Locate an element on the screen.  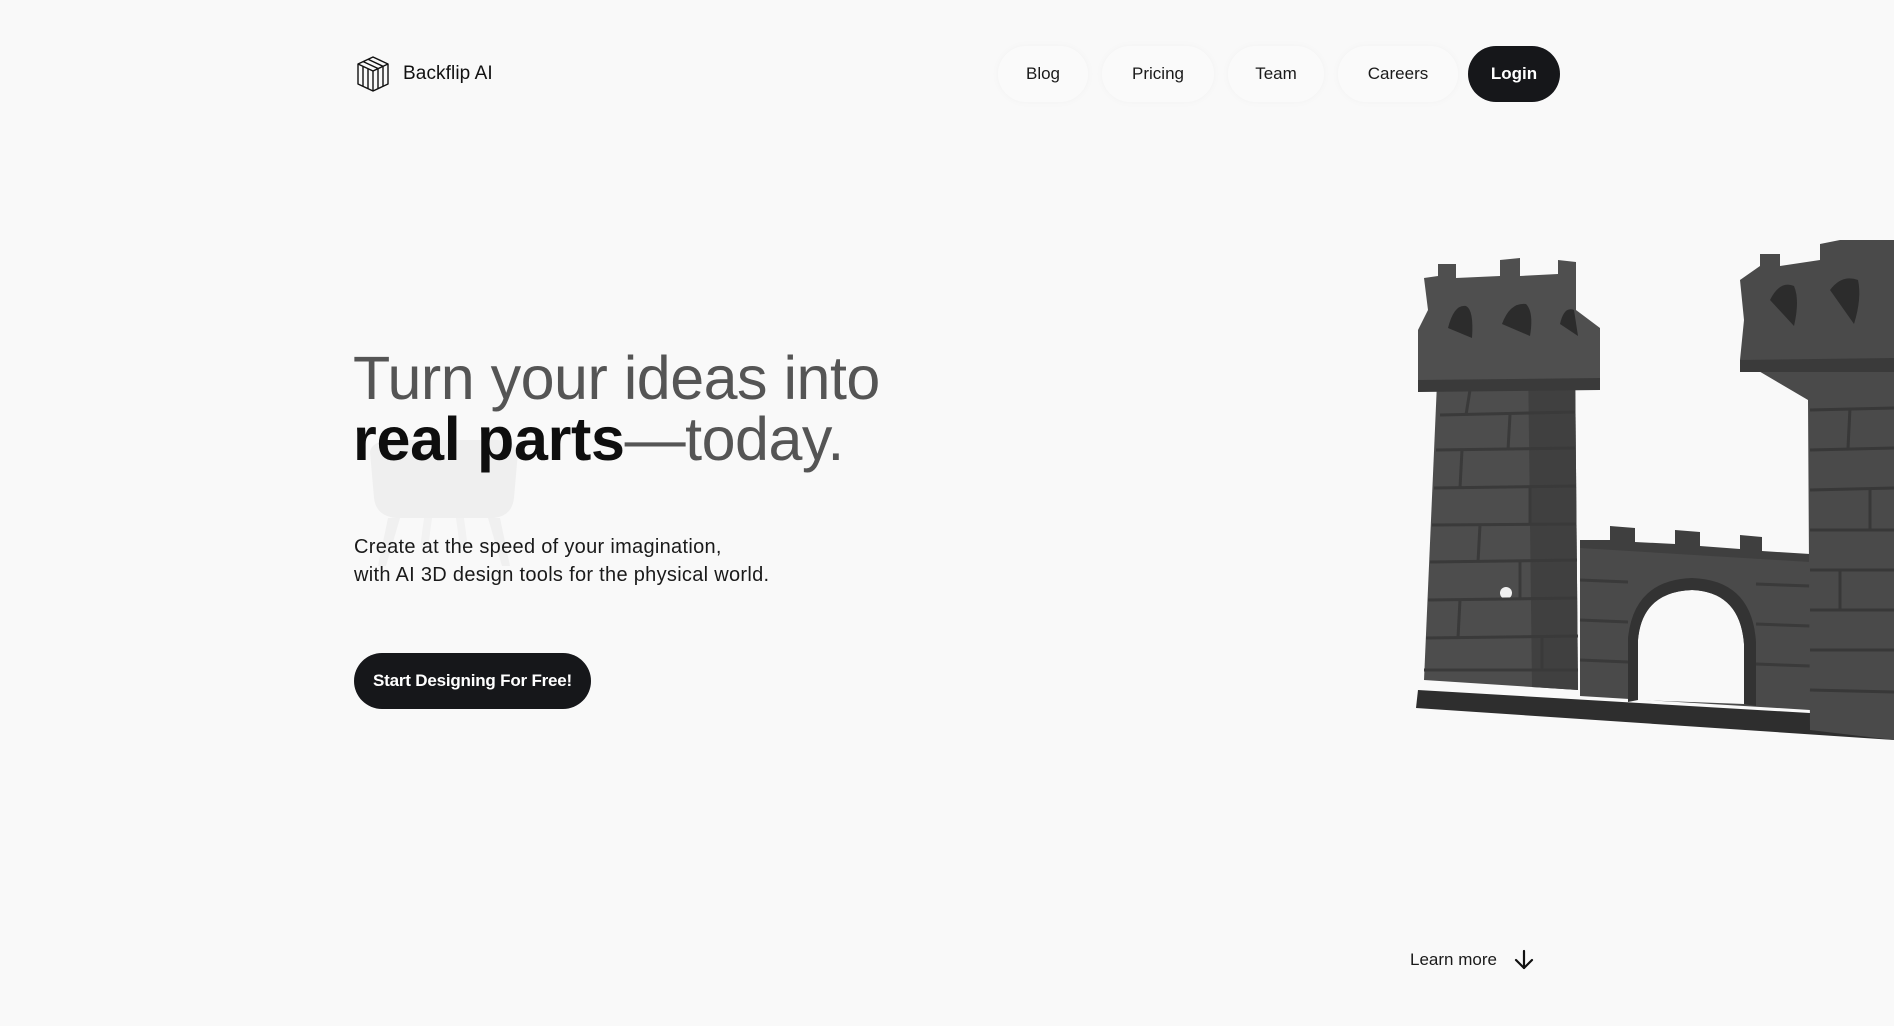
nav-link-pricing: Pricing is located at coordinates (1158, 74).